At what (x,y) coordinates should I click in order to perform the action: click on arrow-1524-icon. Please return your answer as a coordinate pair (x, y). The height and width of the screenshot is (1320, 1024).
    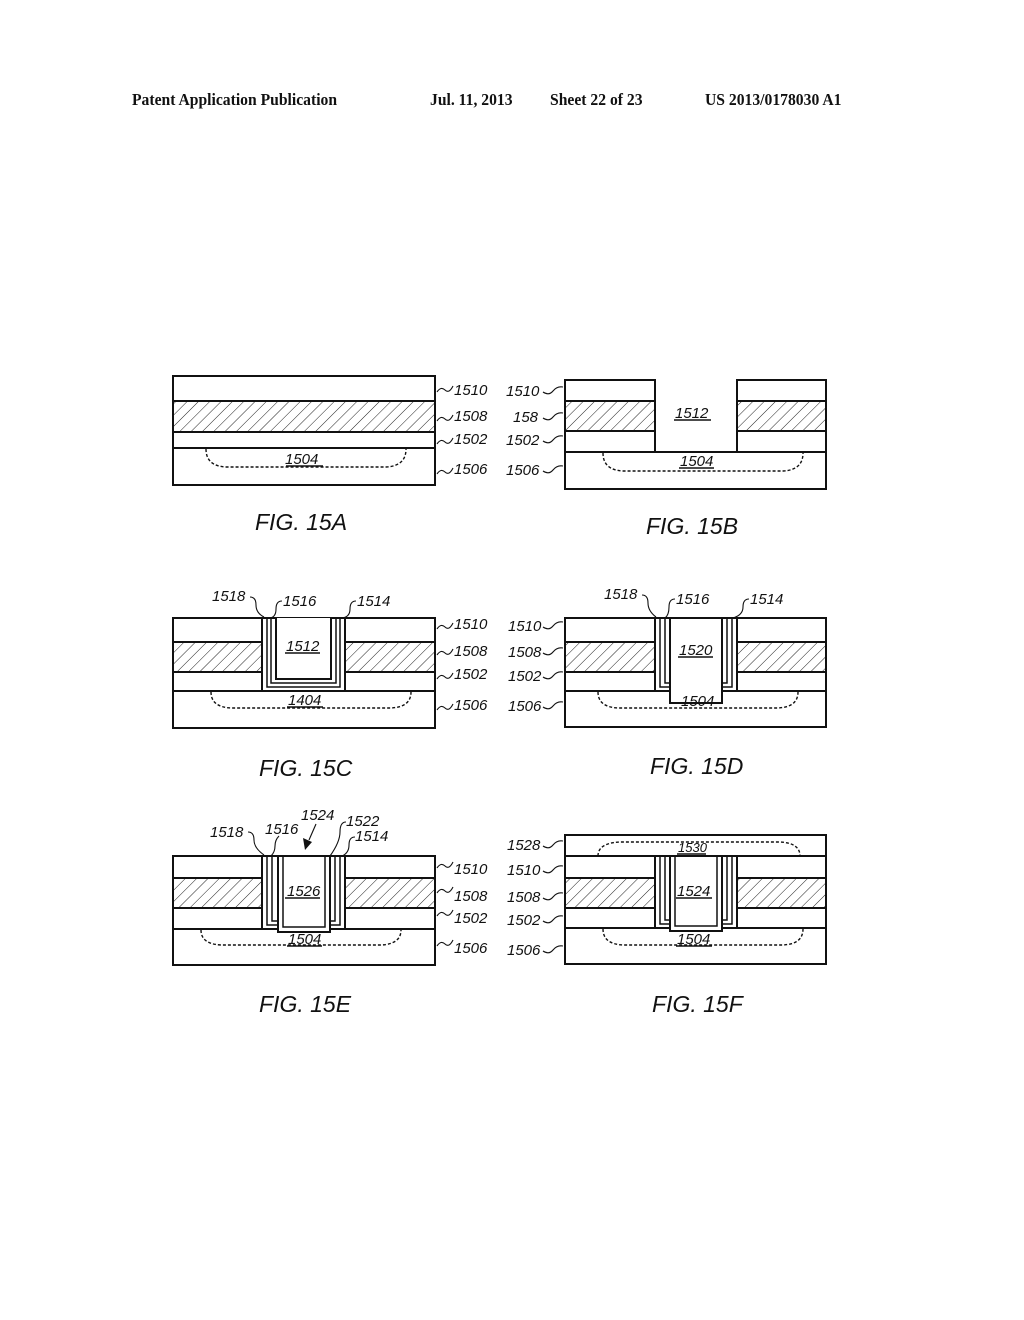
    Looking at the image, I should click on (307, 844).